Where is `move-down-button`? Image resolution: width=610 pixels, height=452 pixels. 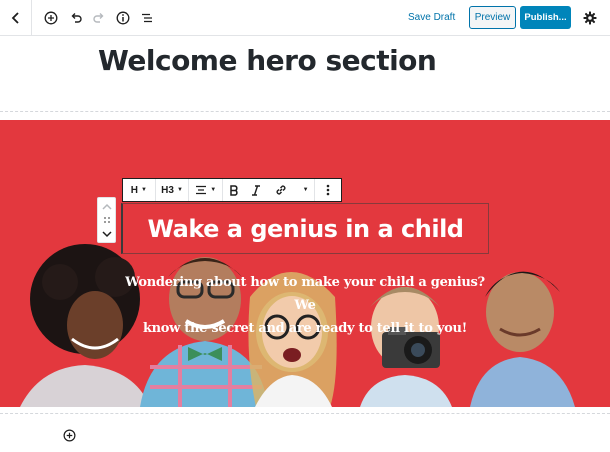 move-down-button is located at coordinates (106, 234).